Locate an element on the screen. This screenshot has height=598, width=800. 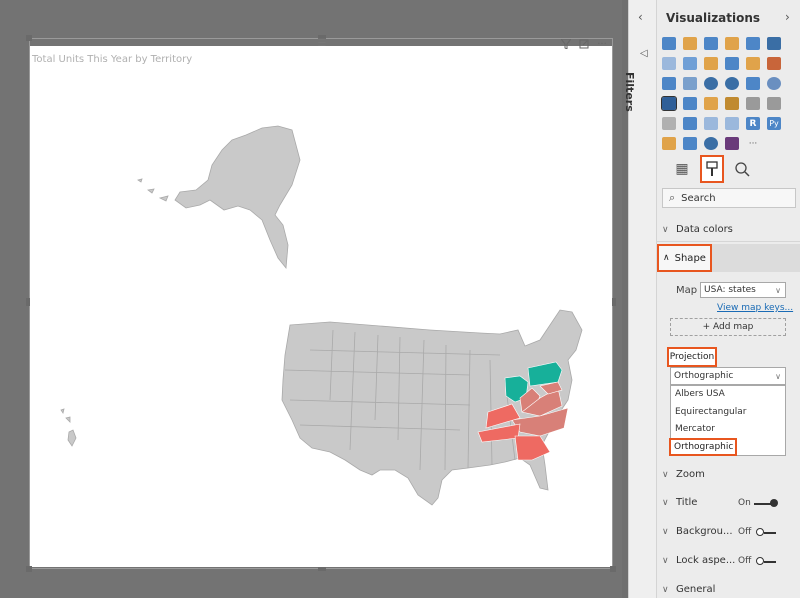
resize-handle-tl is located at coordinates (29, 38).